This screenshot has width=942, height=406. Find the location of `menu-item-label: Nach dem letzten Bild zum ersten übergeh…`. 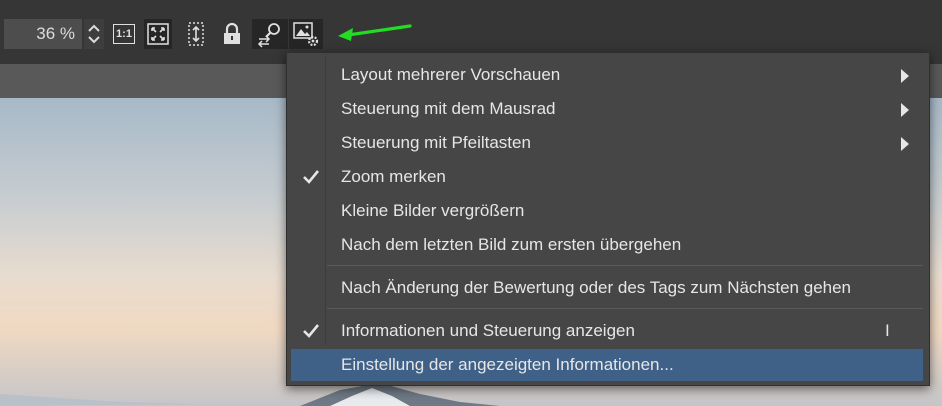

menu-item-label: Nach dem letzten Bild zum ersten übergeh… is located at coordinates (511, 244).